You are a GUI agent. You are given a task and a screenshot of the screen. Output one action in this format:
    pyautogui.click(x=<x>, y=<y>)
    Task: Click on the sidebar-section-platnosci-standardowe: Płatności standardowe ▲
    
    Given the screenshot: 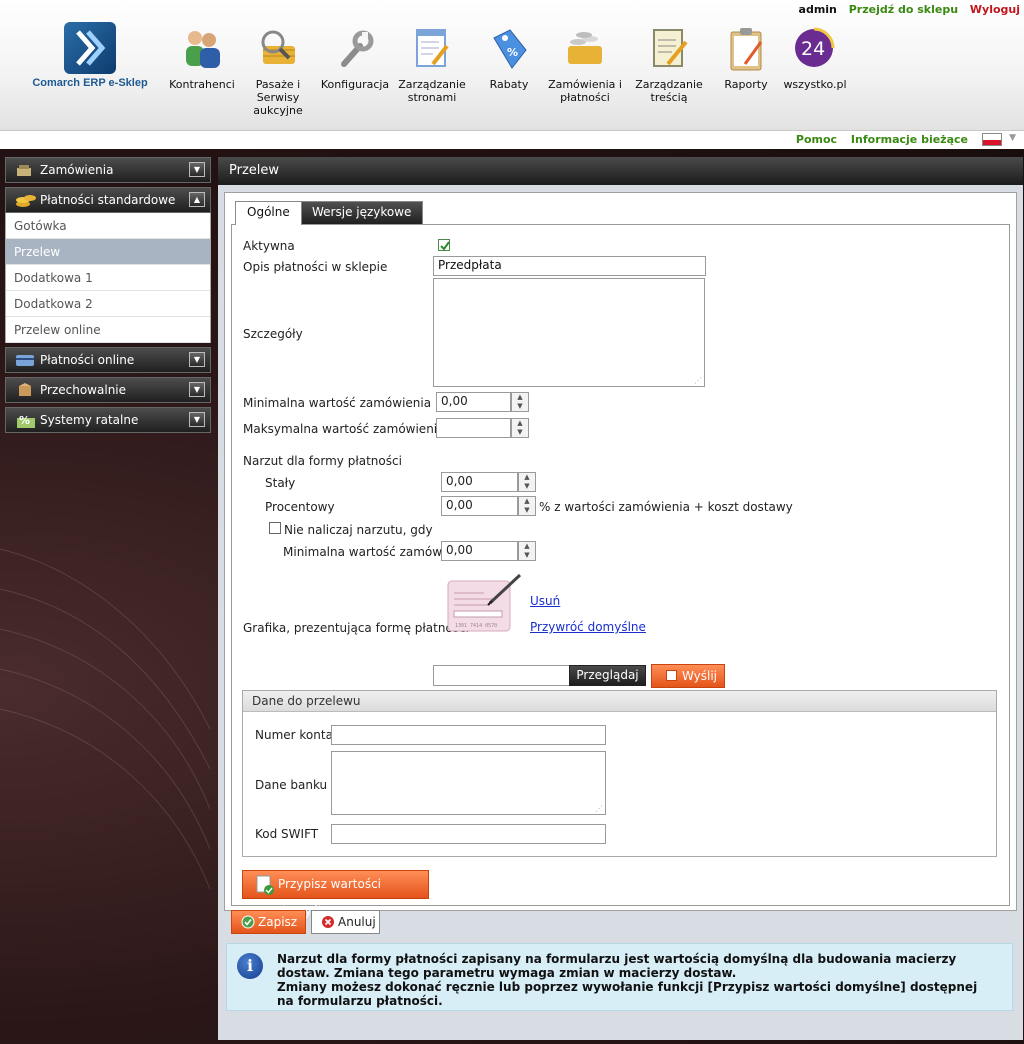 What is the action you would take?
    pyautogui.click(x=108, y=200)
    